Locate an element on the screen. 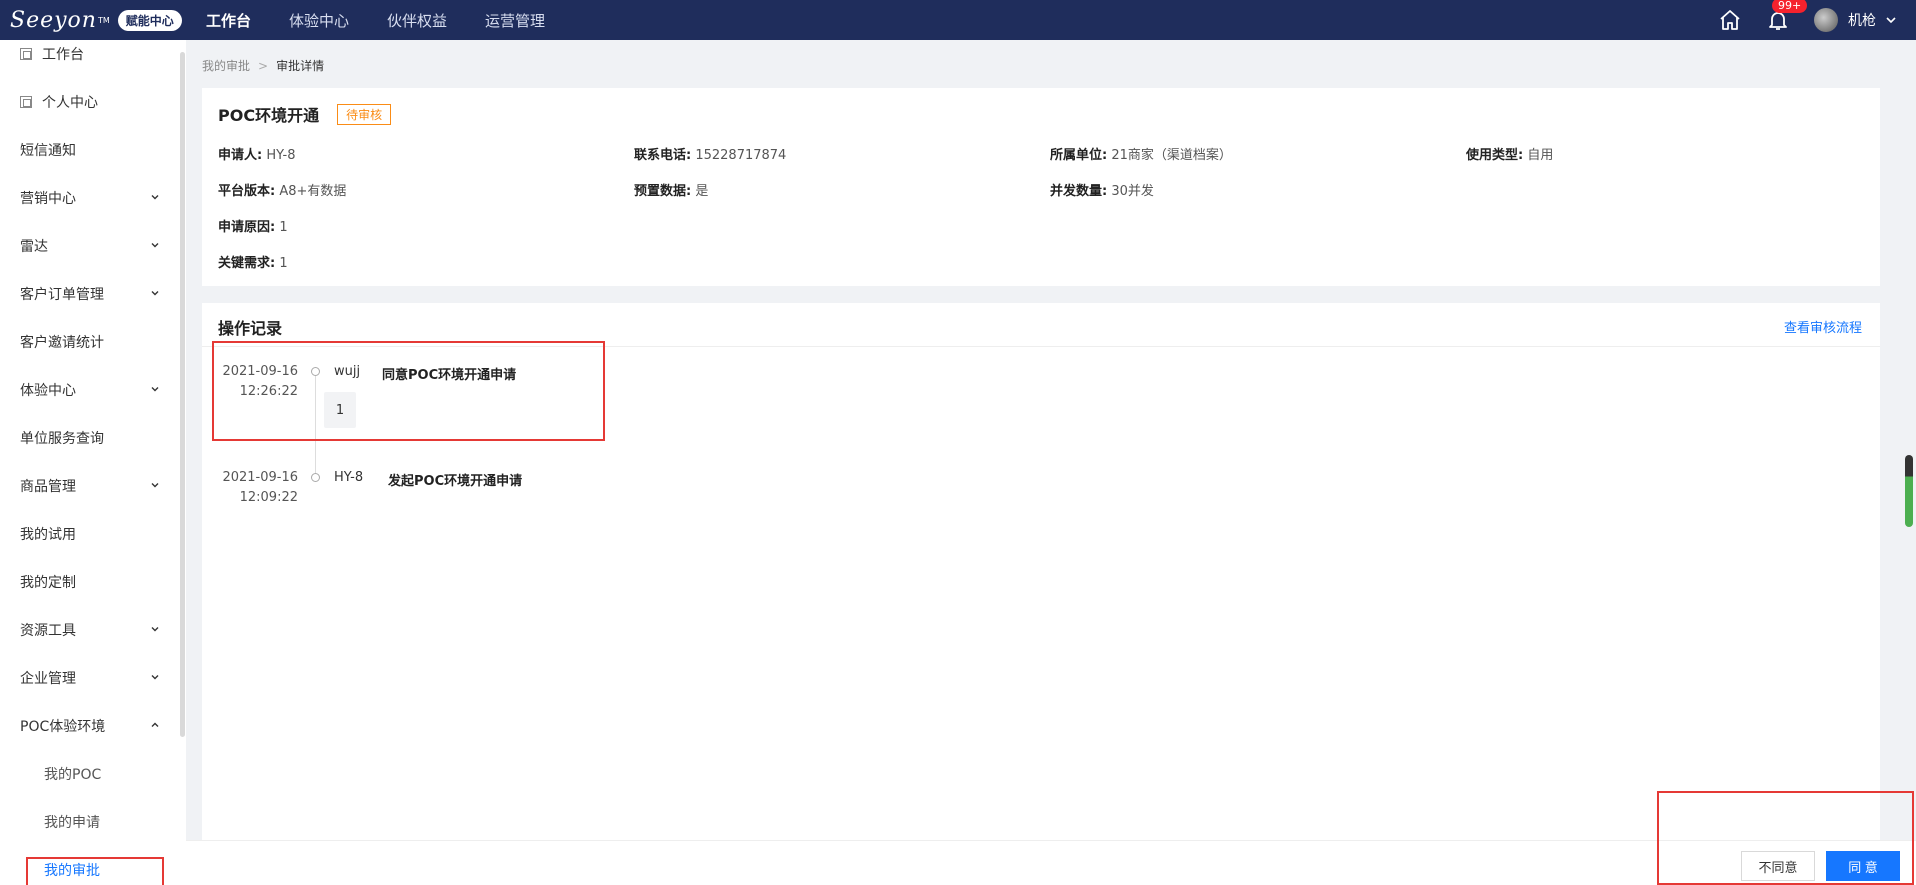 This screenshot has width=1916, height=885. field-value: HY-8 is located at coordinates (281, 155).